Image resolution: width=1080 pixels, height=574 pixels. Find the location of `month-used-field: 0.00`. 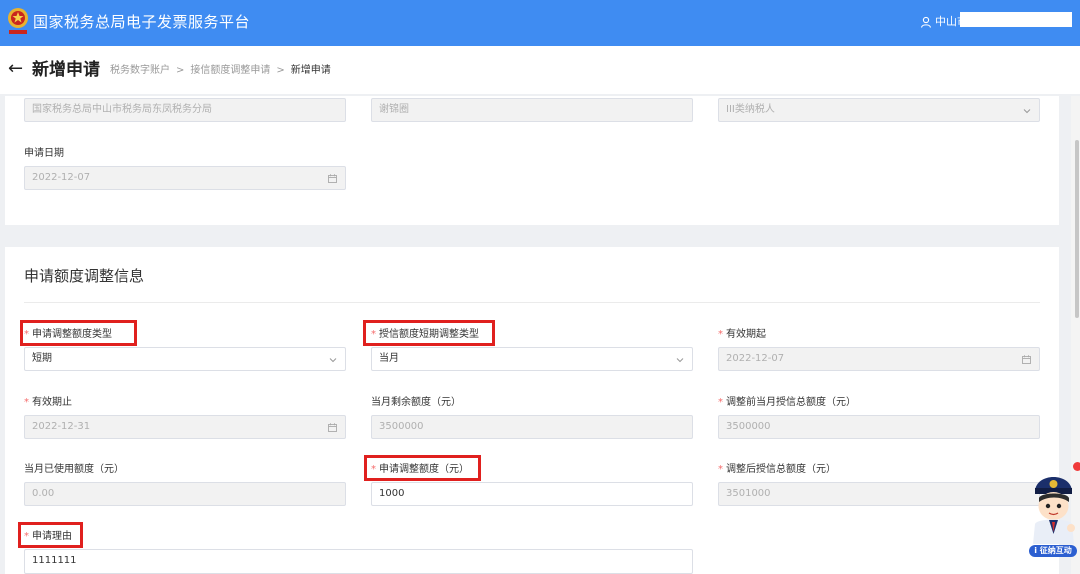

month-used-field: 0.00 is located at coordinates (185, 494).